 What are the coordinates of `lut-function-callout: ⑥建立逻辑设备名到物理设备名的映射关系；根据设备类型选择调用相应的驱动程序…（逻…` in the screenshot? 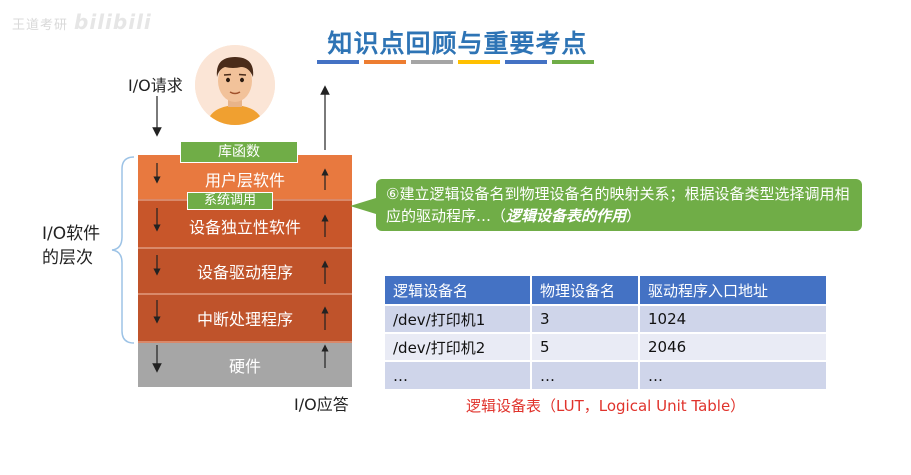 It's located at (619, 205).